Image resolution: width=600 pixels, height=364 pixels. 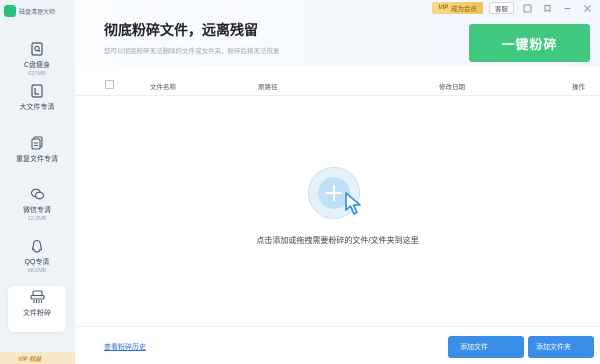 I want to click on wechat-icon, so click(x=37, y=194).